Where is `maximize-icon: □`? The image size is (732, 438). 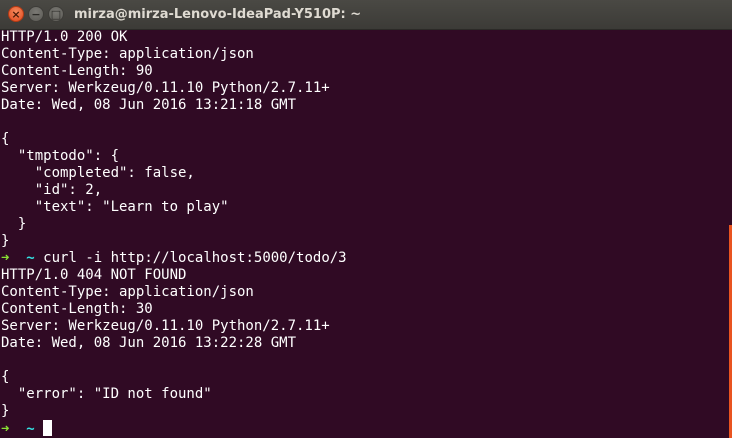 maximize-icon: □ is located at coordinates (56, 14).